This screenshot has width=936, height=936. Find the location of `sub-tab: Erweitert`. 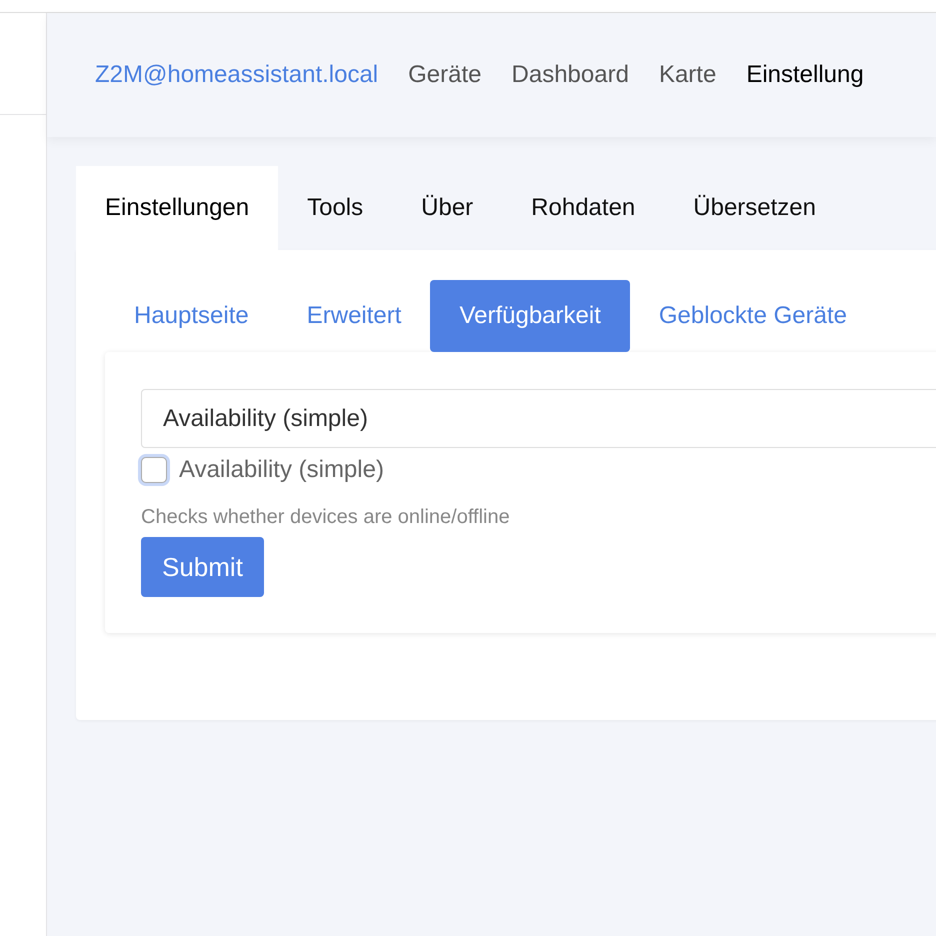

sub-tab: Erweitert is located at coordinates (354, 316).